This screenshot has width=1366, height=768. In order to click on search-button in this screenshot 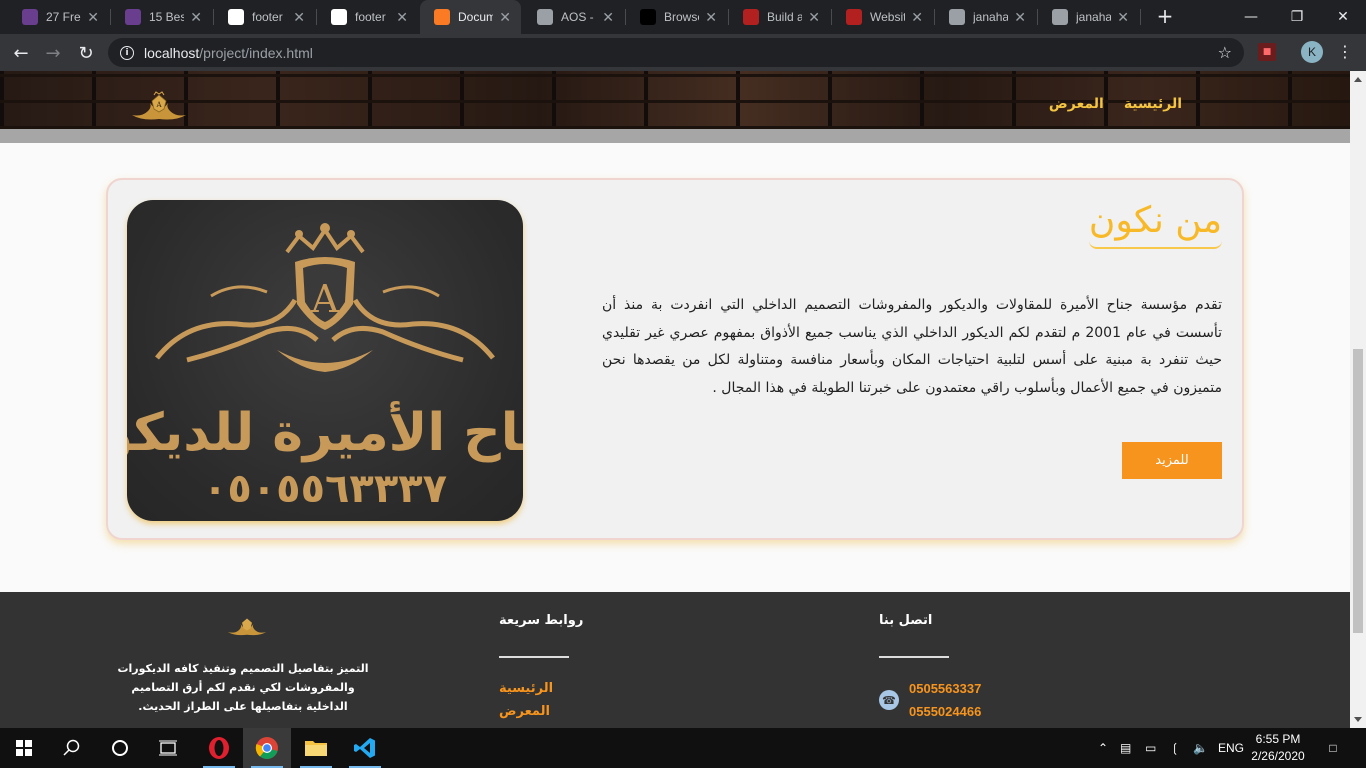, I will do `click(72, 748)`.